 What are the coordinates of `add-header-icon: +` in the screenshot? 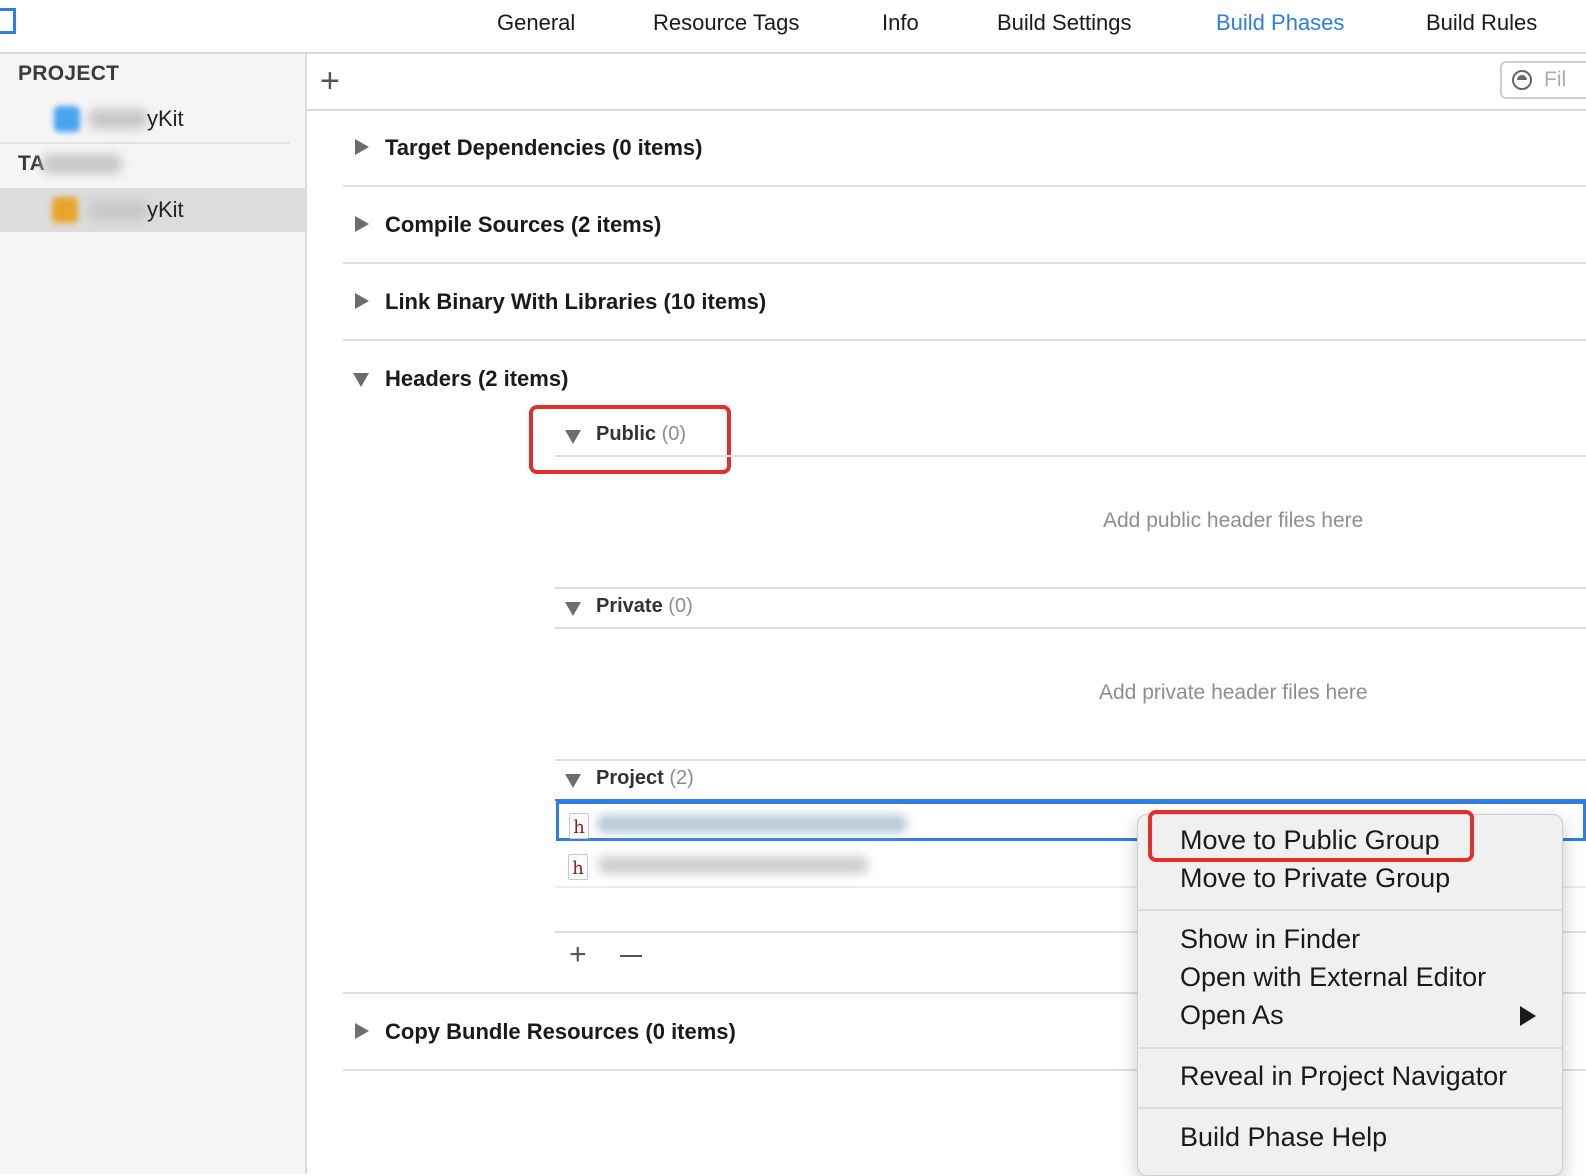 It's located at (578, 955).